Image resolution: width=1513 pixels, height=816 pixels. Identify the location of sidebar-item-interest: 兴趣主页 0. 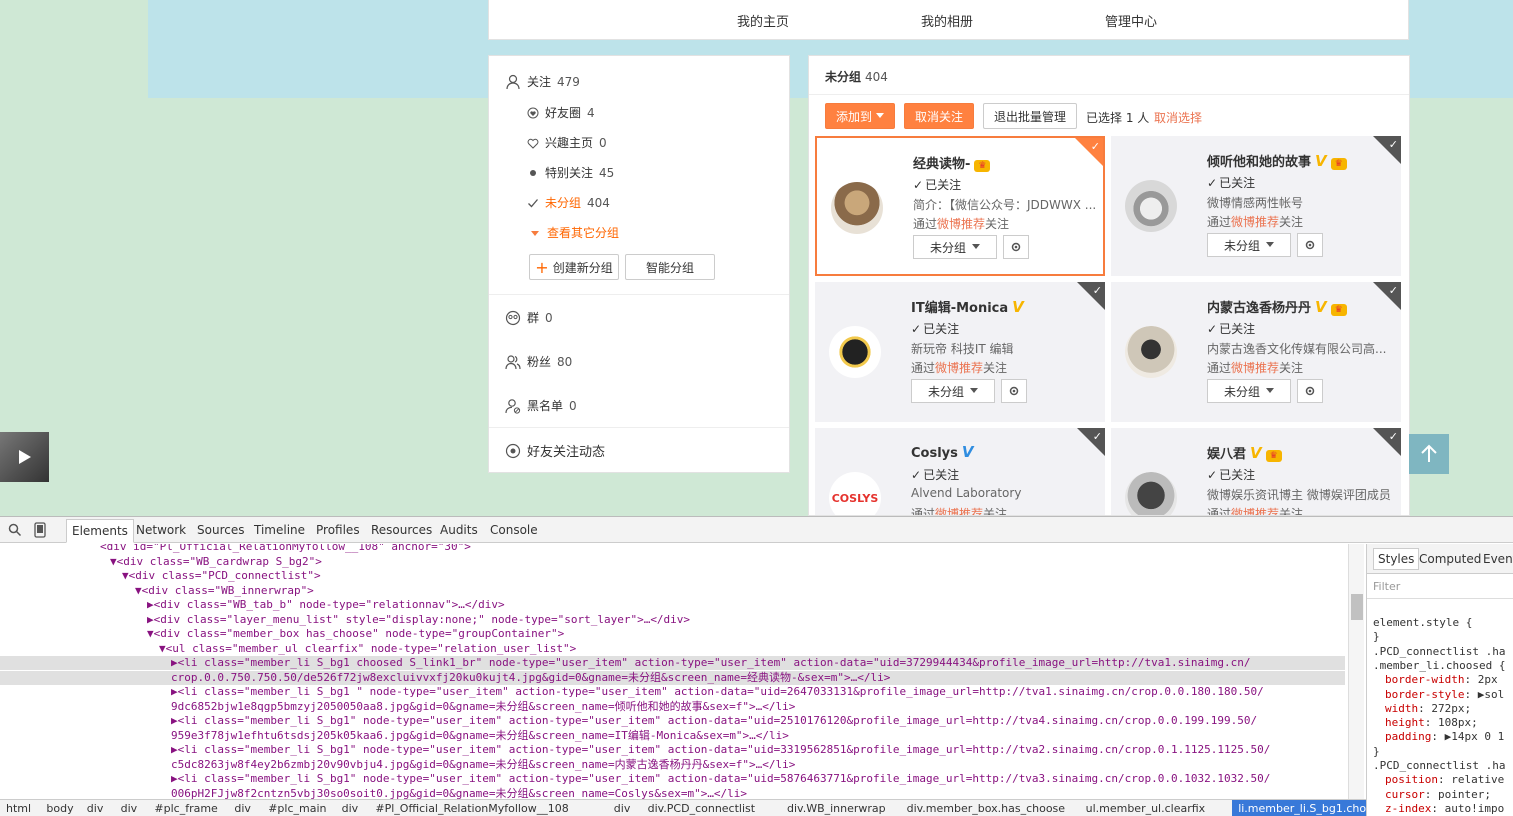
(567, 142).